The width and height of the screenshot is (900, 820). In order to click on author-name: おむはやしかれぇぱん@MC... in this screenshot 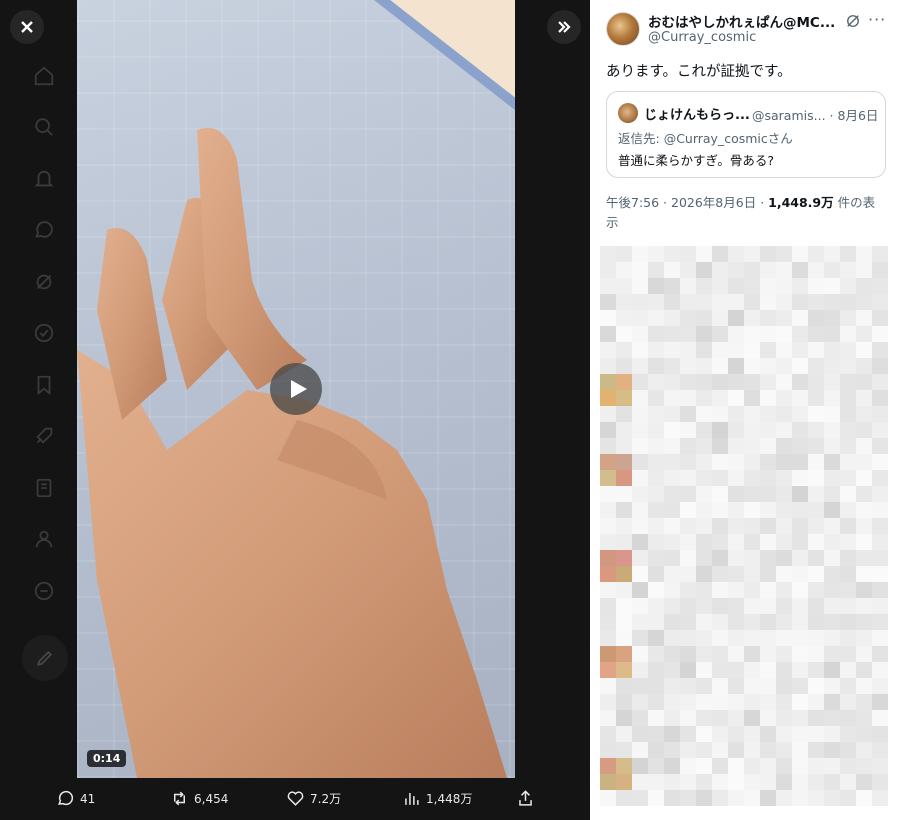, I will do `click(743, 21)`.